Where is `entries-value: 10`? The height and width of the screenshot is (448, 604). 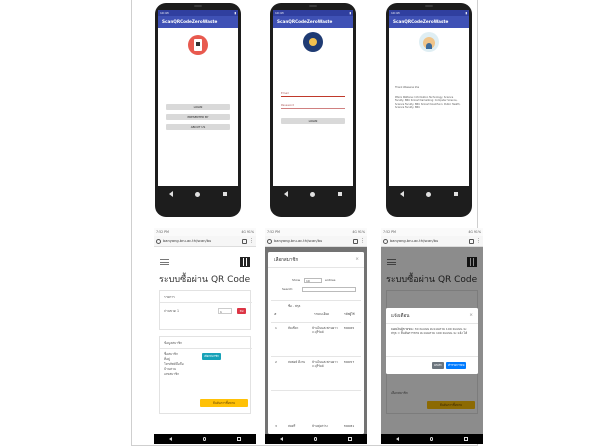
entries-value: 10 is located at coordinates (308, 281).